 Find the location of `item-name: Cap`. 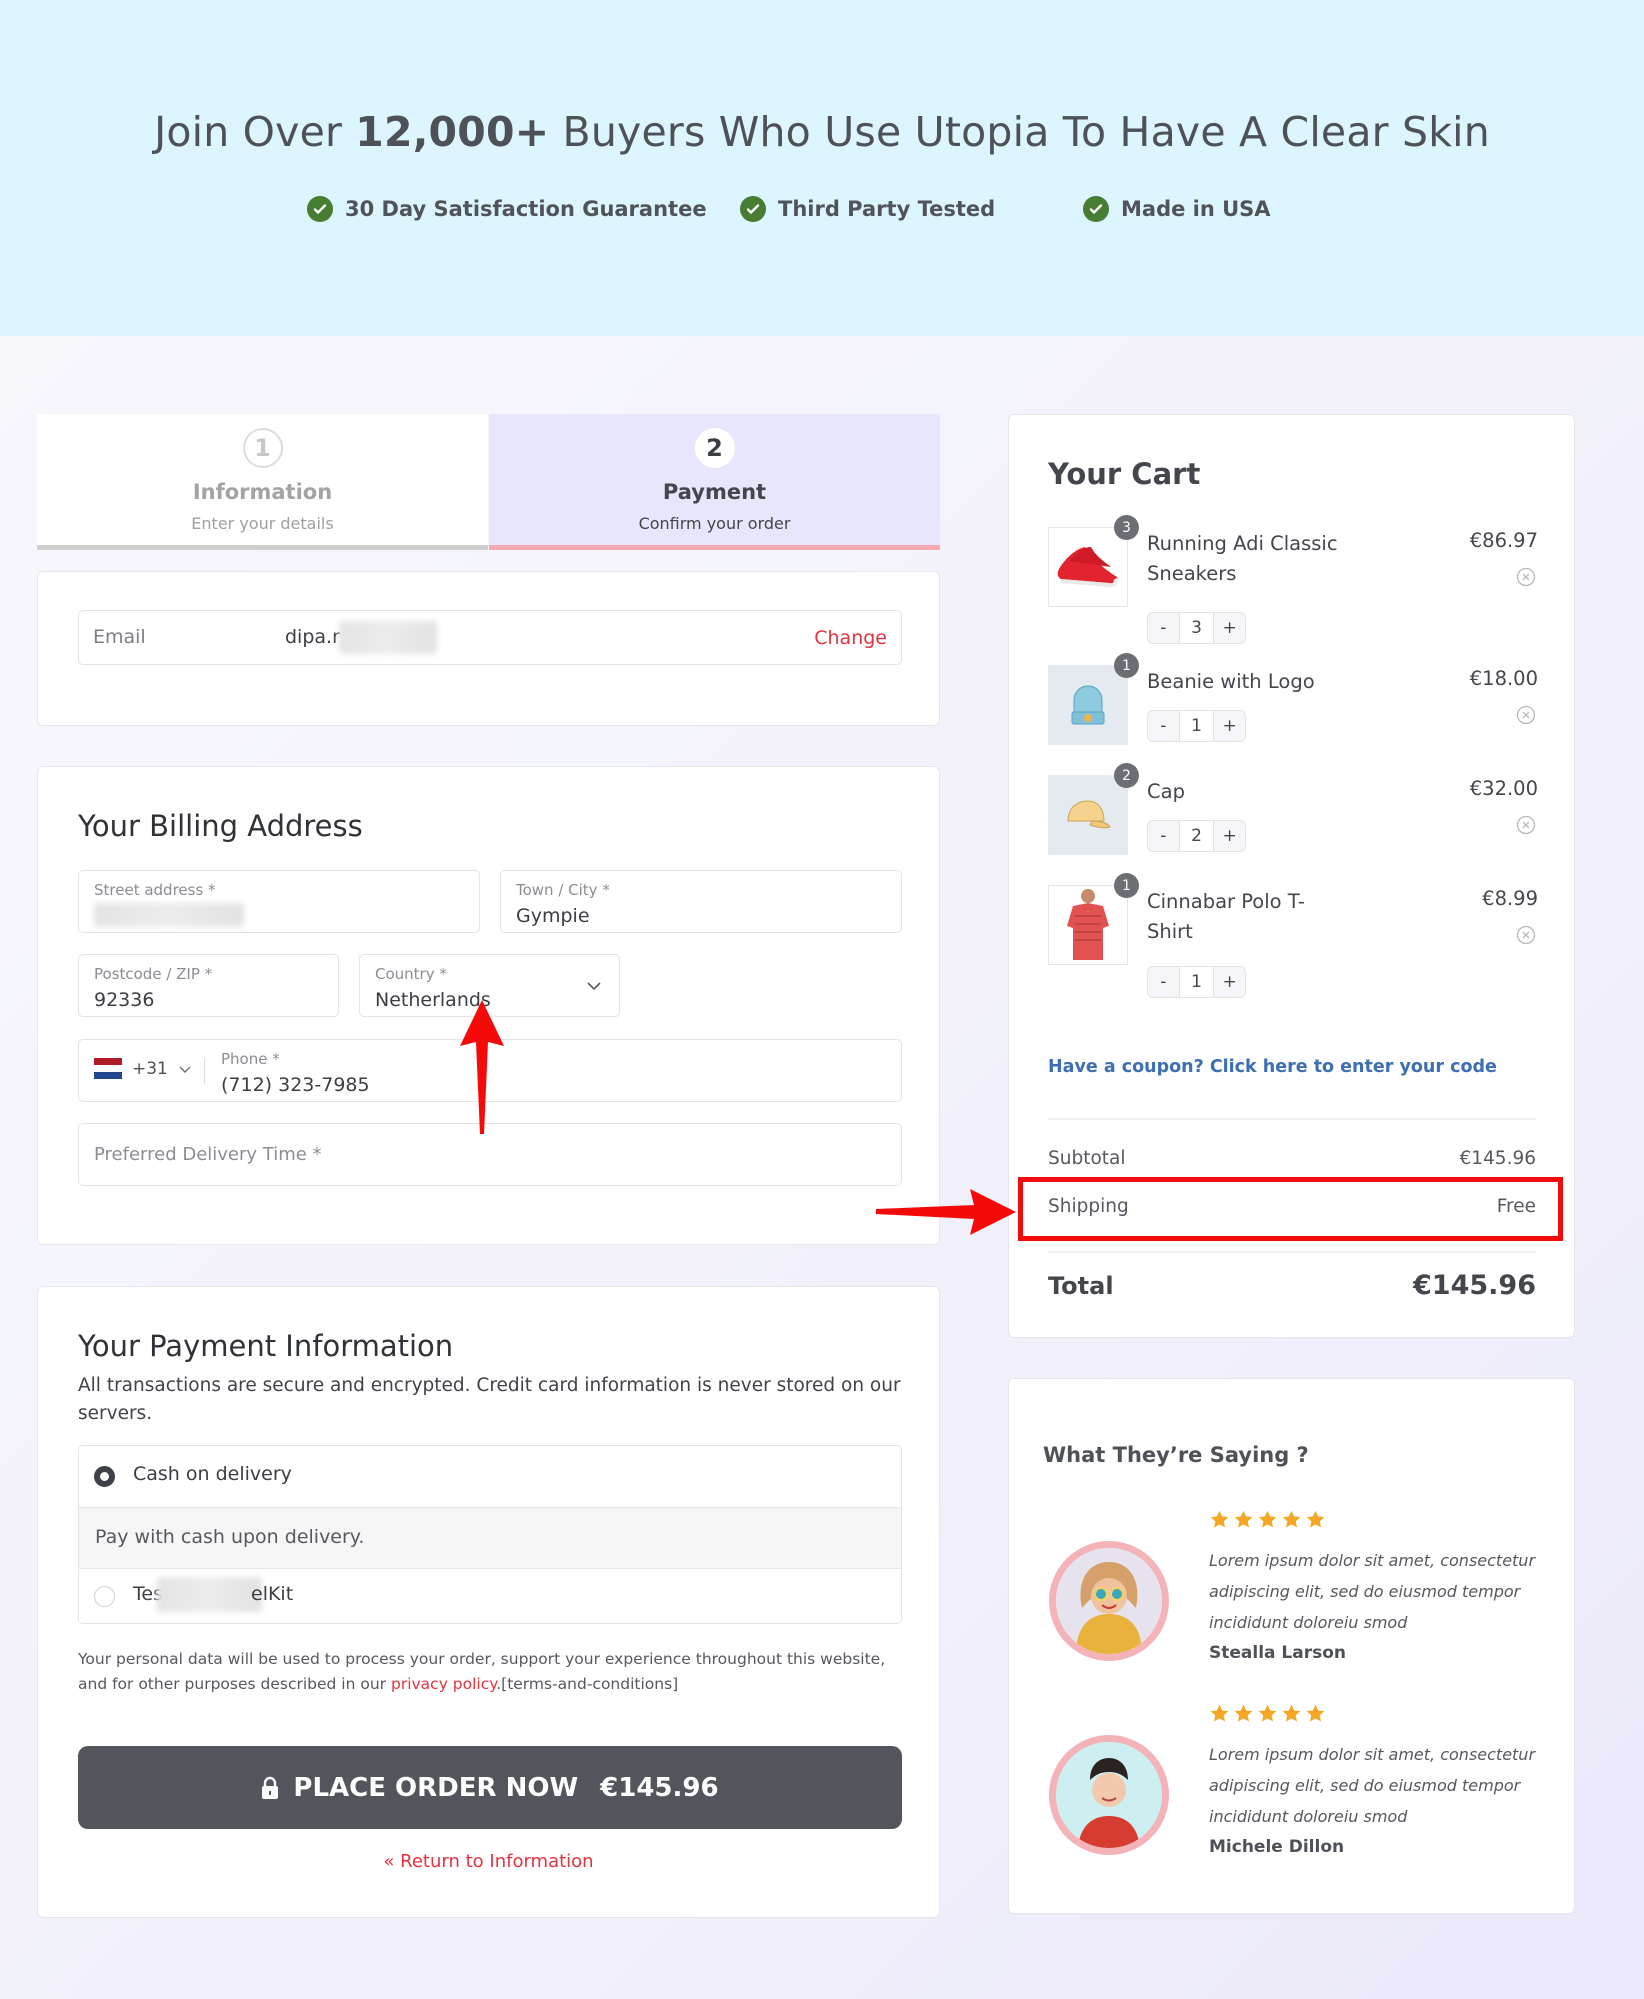

item-name: Cap is located at coordinates (1166, 791).